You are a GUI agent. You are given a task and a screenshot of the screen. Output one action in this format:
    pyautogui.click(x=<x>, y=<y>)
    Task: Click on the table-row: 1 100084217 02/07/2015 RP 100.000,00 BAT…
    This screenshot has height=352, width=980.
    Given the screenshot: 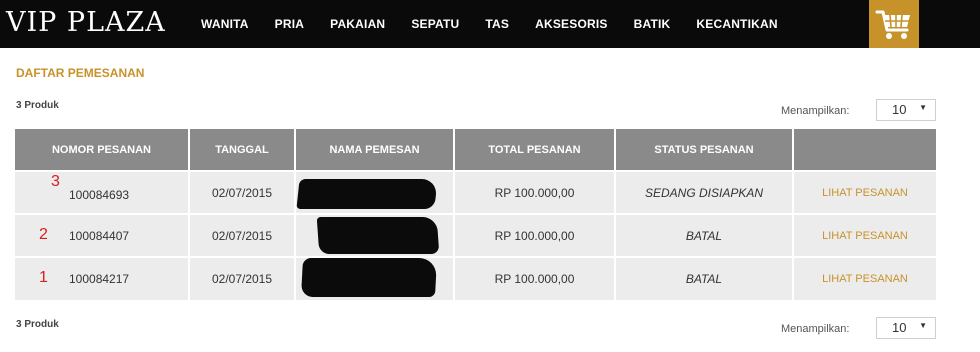 What is the action you would take?
    pyautogui.click(x=475, y=278)
    